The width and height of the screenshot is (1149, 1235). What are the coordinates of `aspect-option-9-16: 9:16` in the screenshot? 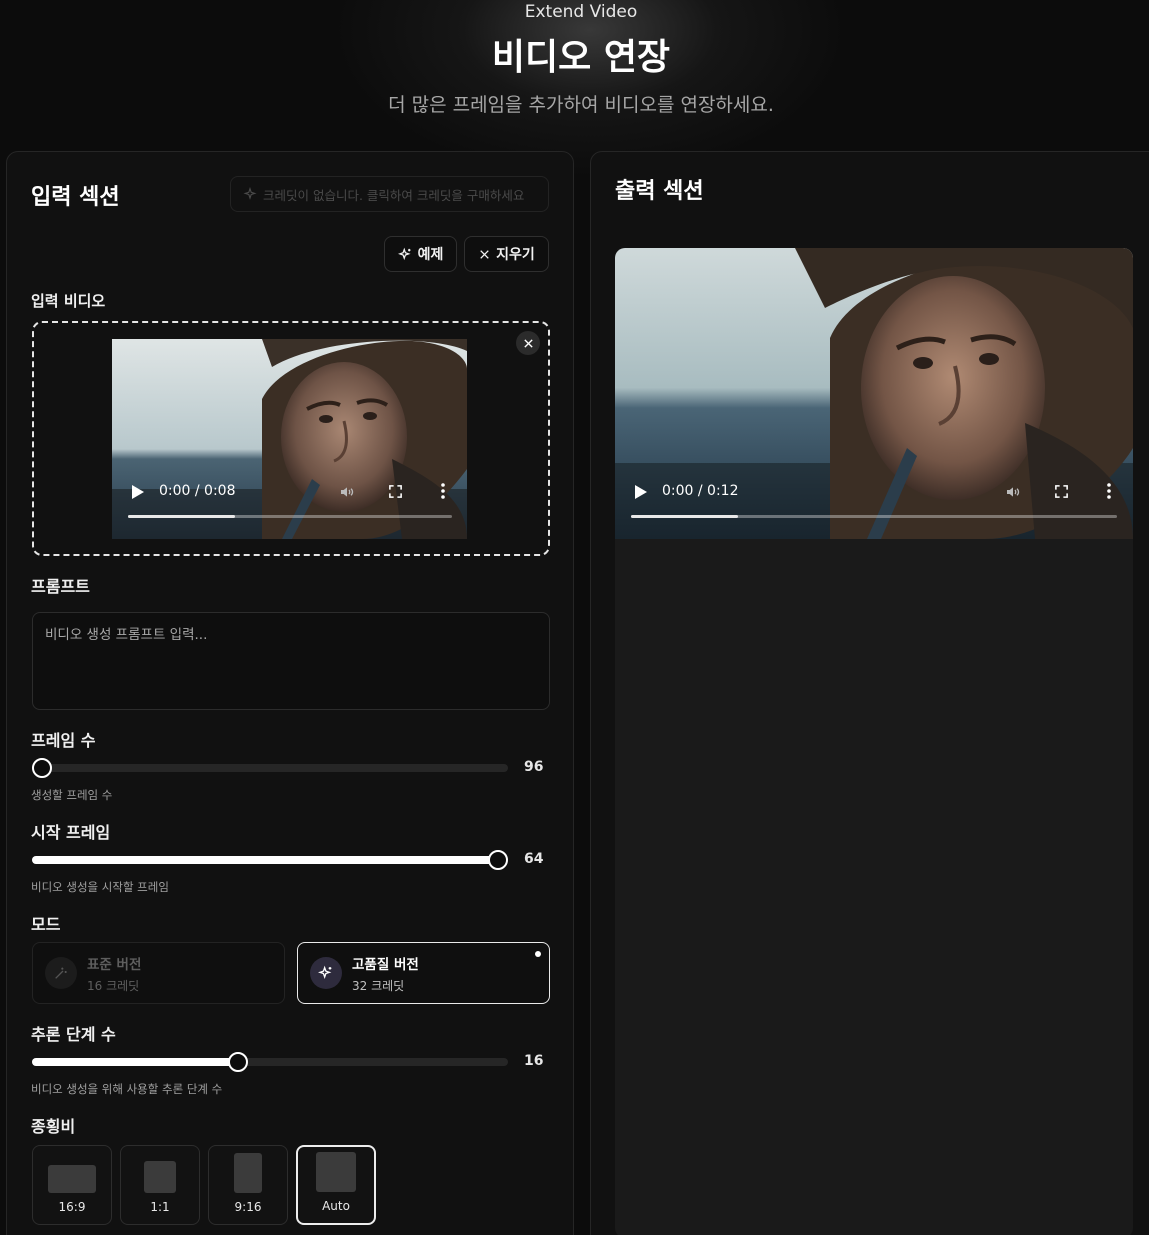 It's located at (248, 1185).